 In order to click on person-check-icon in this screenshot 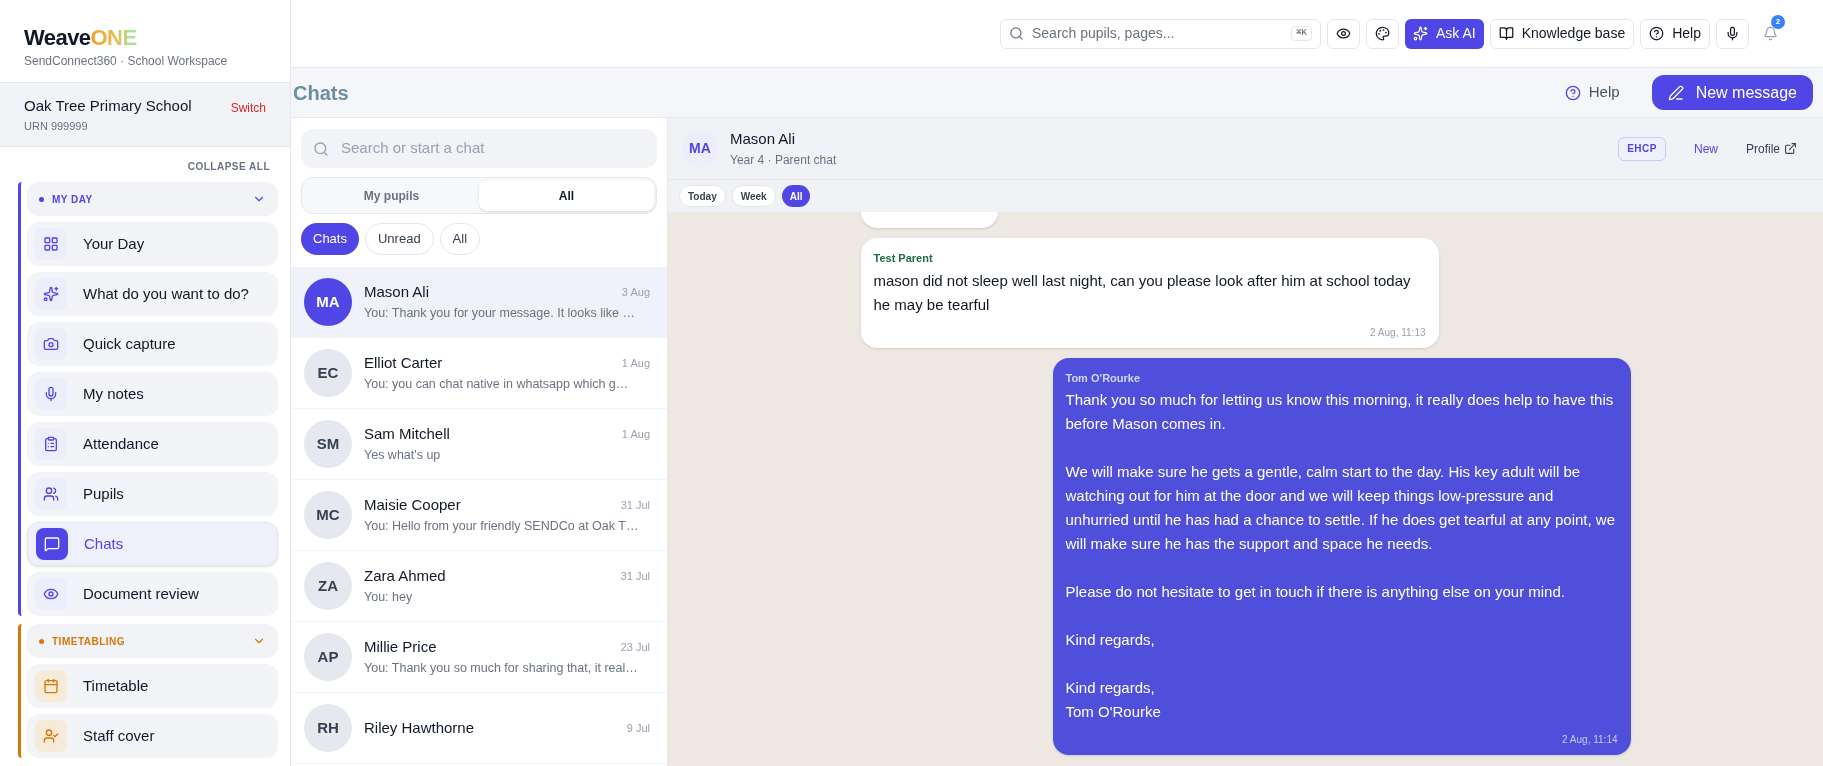, I will do `click(51, 736)`.